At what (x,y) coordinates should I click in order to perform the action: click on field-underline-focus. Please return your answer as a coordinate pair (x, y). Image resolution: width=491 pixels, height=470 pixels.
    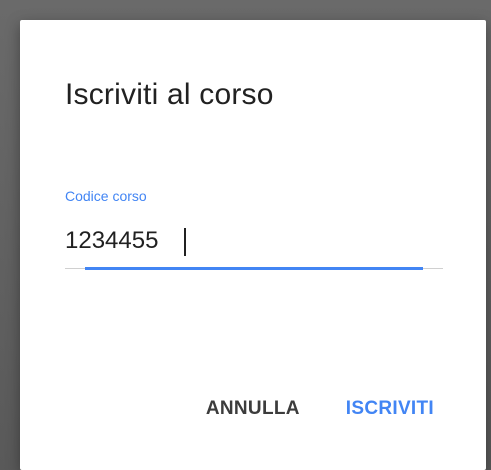
    Looking at the image, I should click on (254, 268).